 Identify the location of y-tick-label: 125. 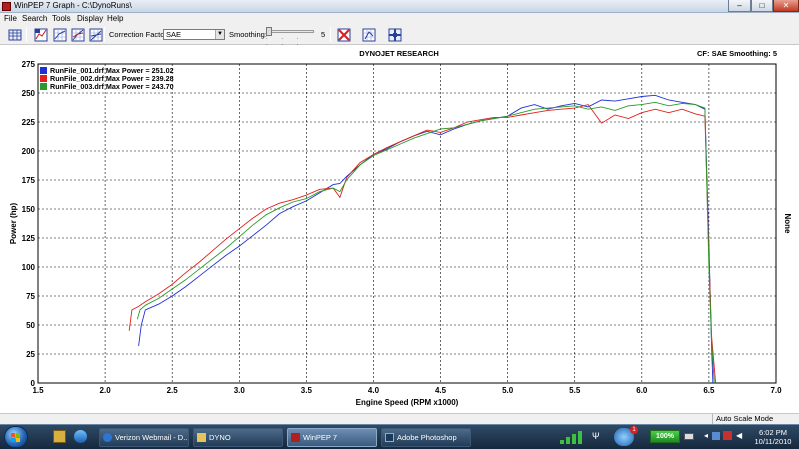
(29, 238).